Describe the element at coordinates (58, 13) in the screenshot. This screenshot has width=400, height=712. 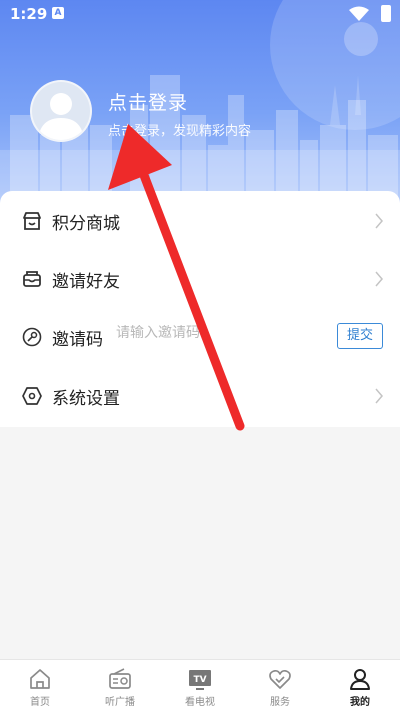
I see `notification-badge: A` at that location.